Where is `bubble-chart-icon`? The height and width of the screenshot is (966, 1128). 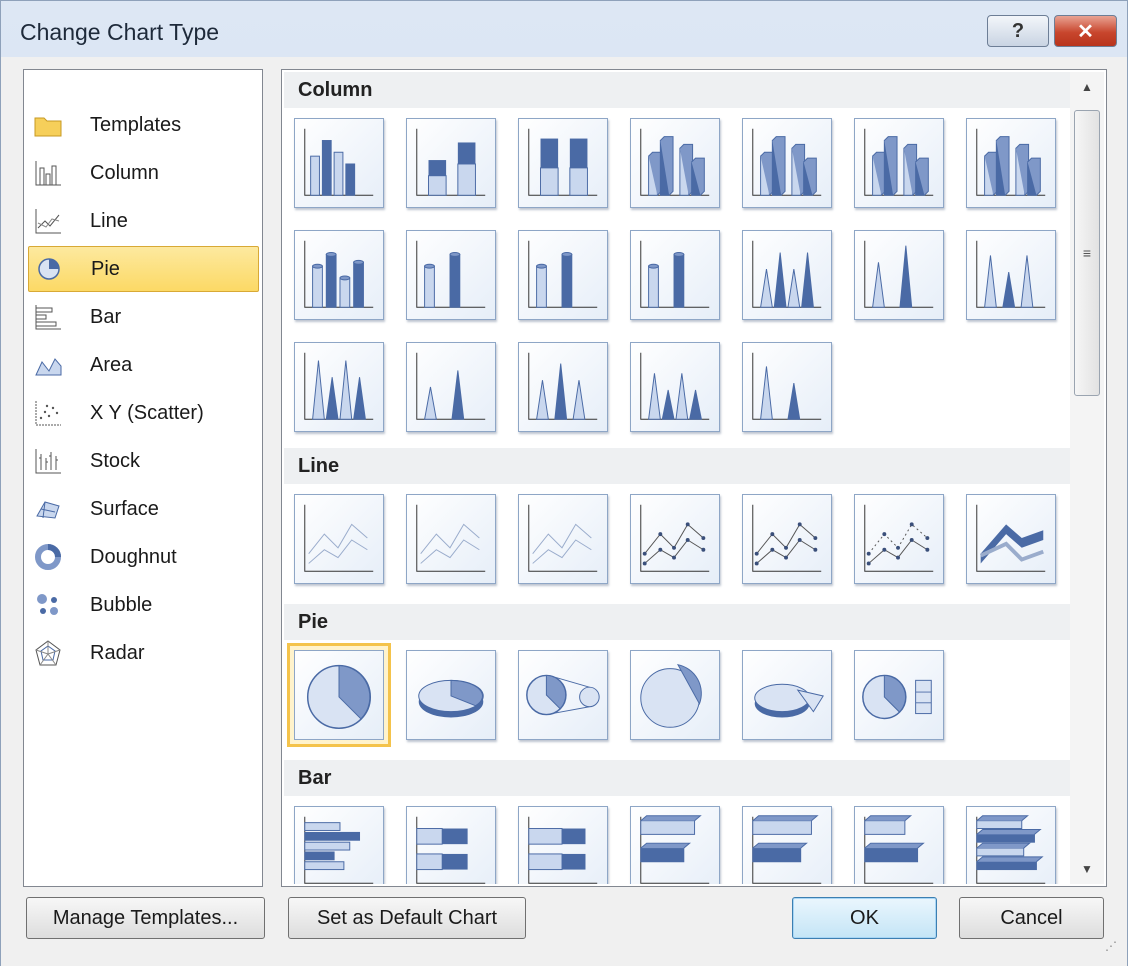
bubble-chart-icon is located at coordinates (48, 605).